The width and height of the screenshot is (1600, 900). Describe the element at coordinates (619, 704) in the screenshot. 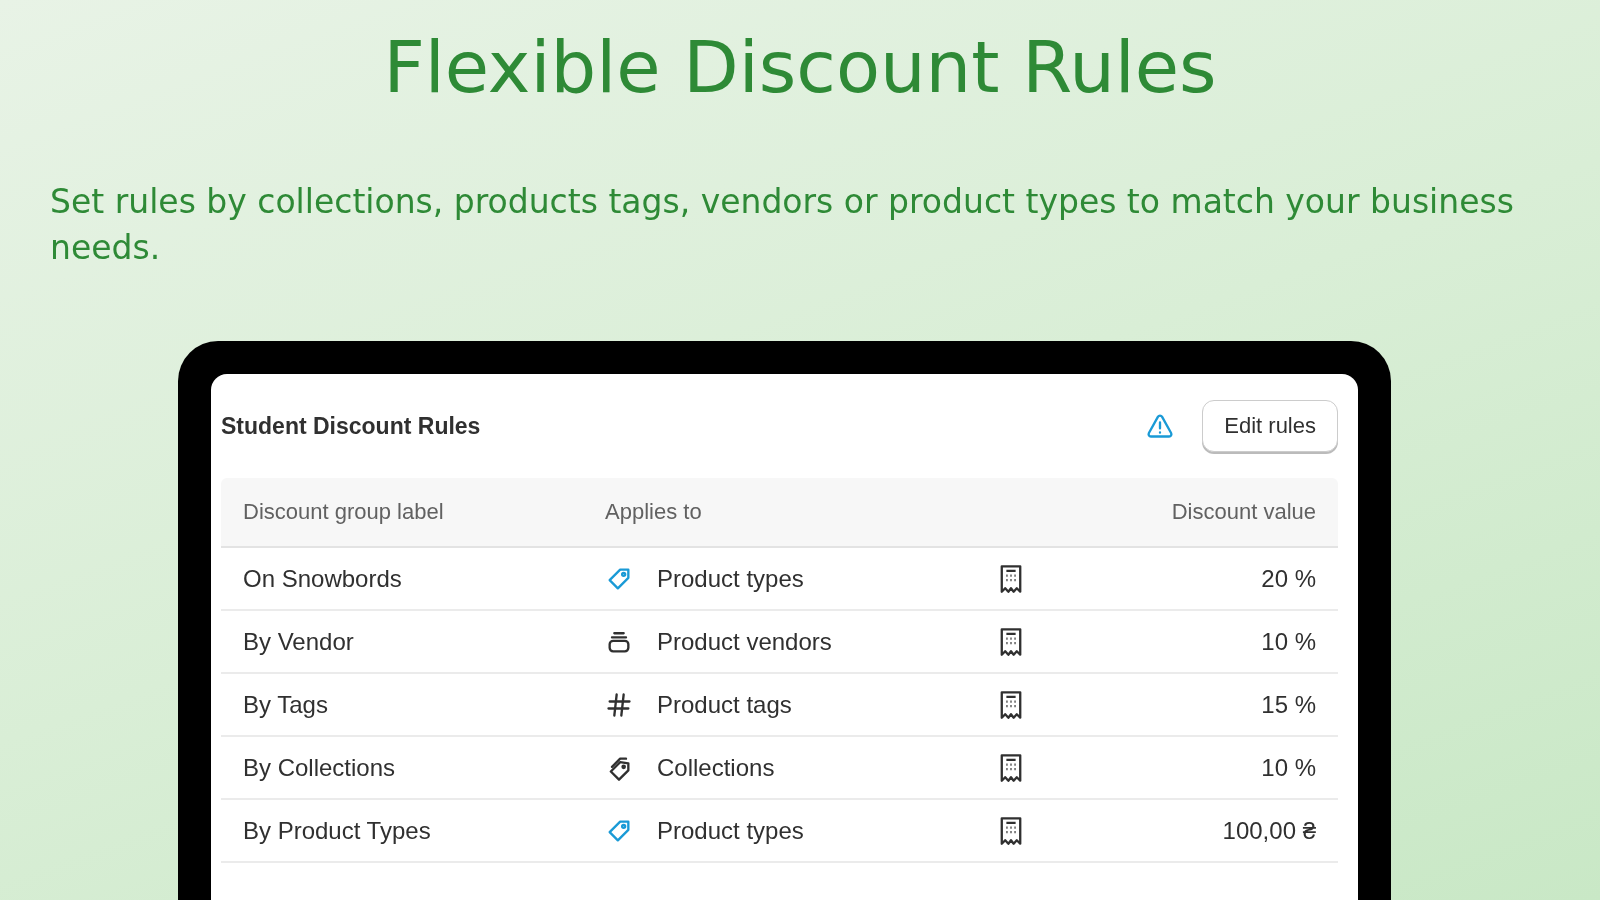

I see `hash-icon` at that location.